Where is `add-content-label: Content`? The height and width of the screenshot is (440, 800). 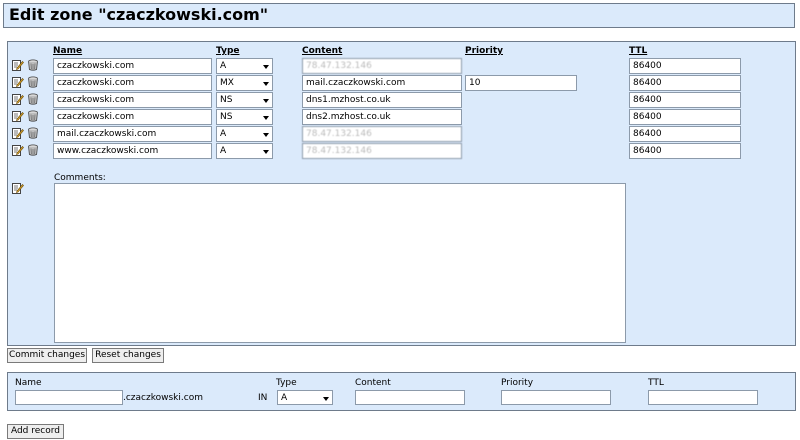 add-content-label: Content is located at coordinates (373, 383).